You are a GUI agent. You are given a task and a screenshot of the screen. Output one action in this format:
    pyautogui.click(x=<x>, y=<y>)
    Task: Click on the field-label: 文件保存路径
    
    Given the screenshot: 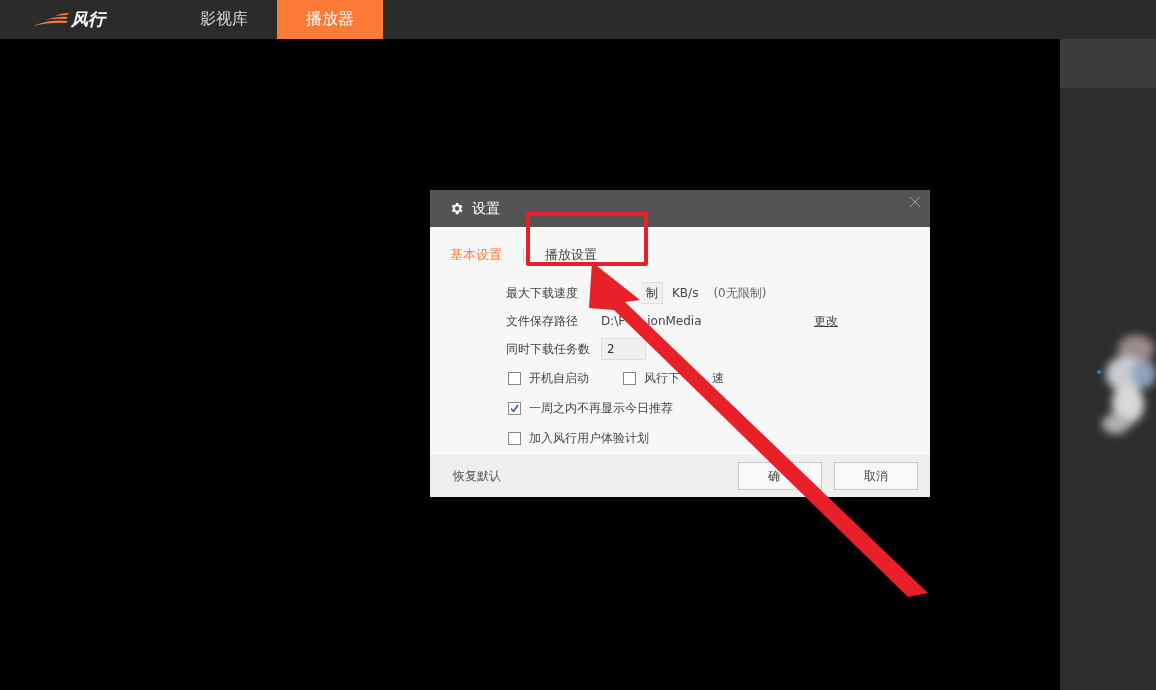 What is the action you would take?
    pyautogui.click(x=542, y=321)
    